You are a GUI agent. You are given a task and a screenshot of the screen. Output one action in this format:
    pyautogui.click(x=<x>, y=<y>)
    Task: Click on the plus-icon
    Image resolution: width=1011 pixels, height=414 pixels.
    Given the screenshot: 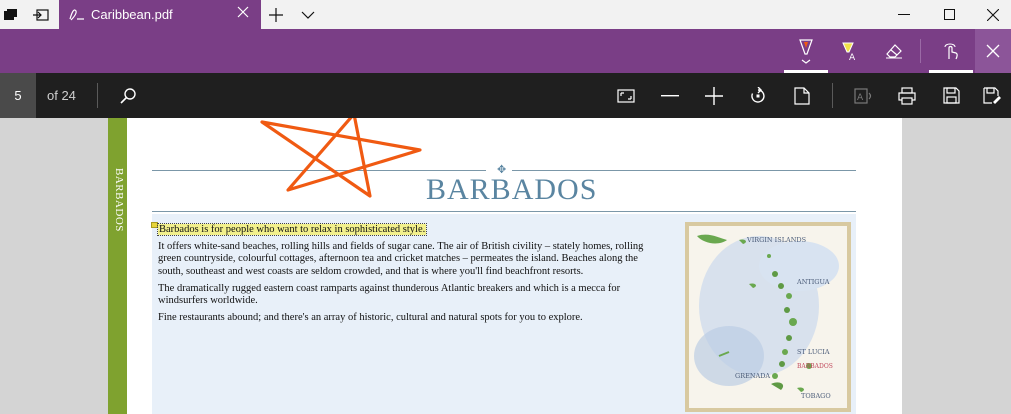 What is the action you would take?
    pyautogui.click(x=276, y=14)
    